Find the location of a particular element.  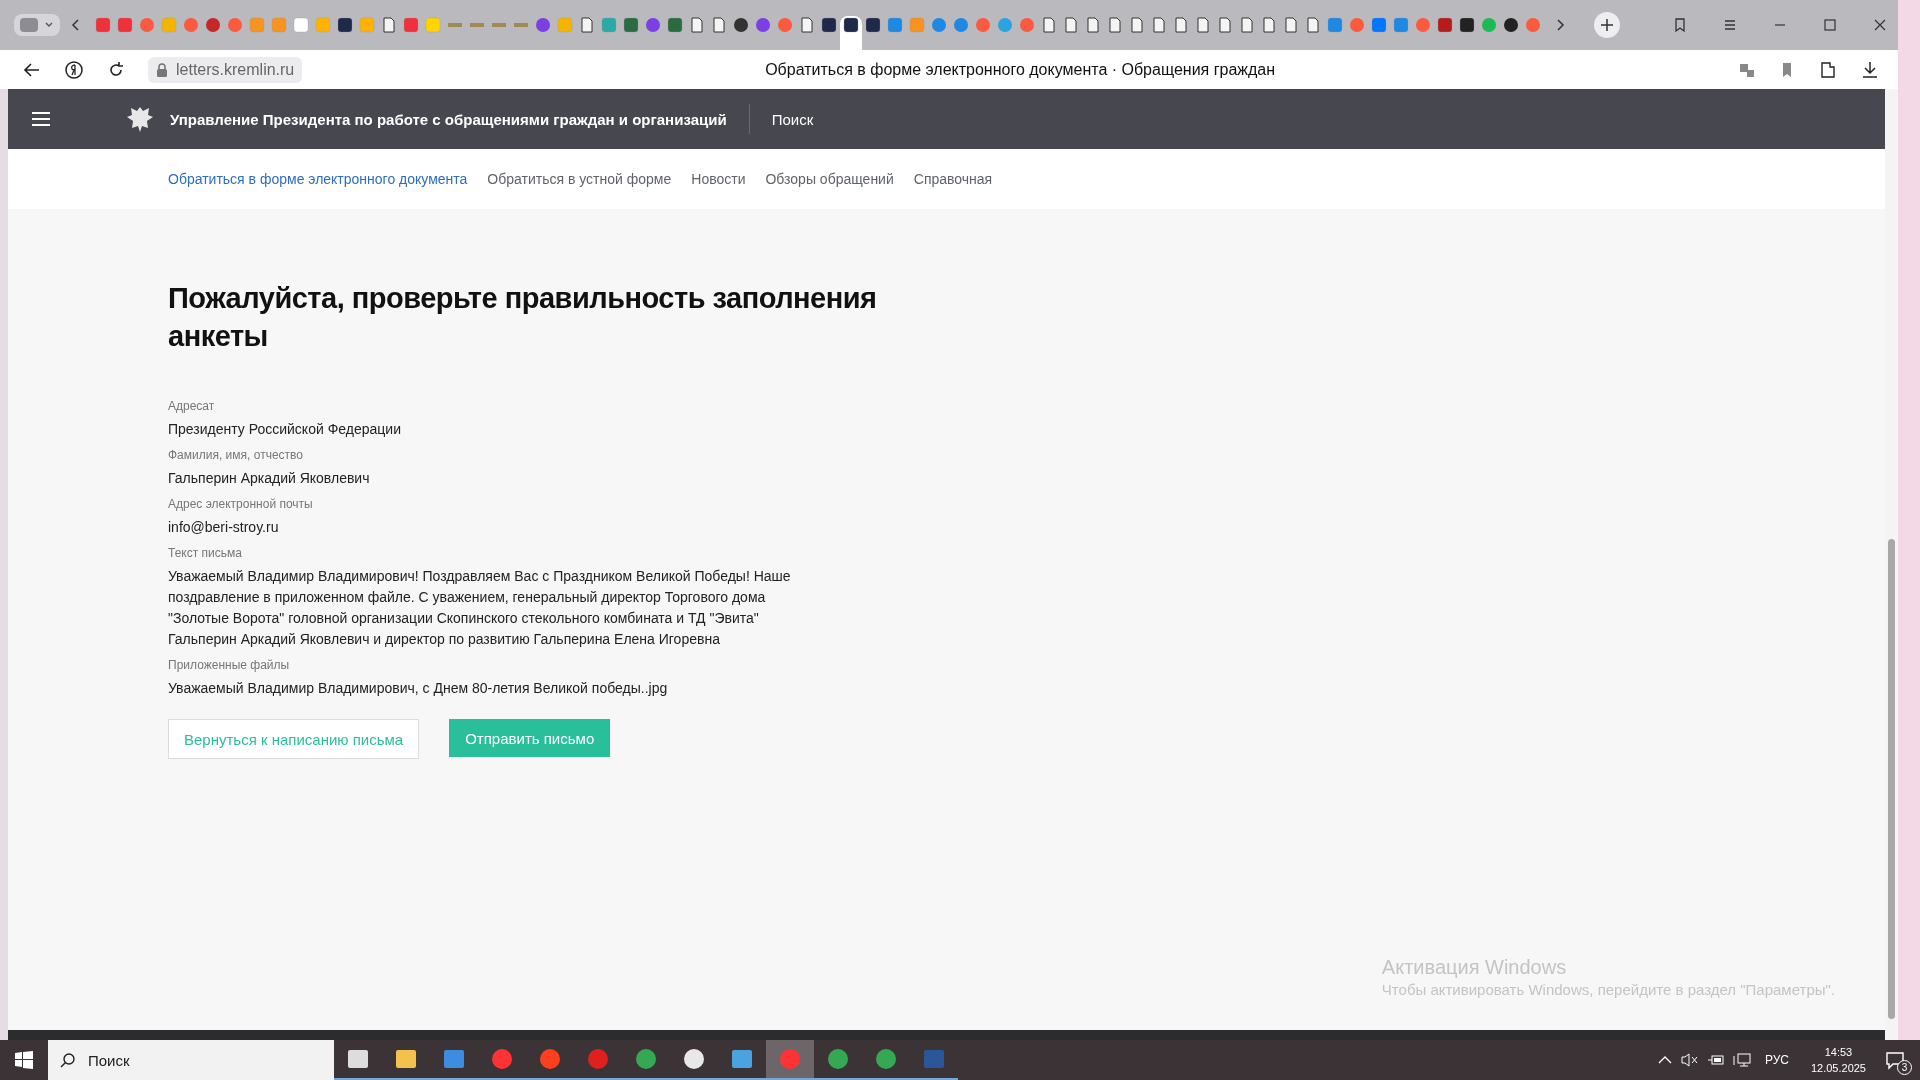

field-value: Уважаемый Владимир Владимирович, с Днем 80-летия Великой победы..jpg is located at coordinates (418, 688).